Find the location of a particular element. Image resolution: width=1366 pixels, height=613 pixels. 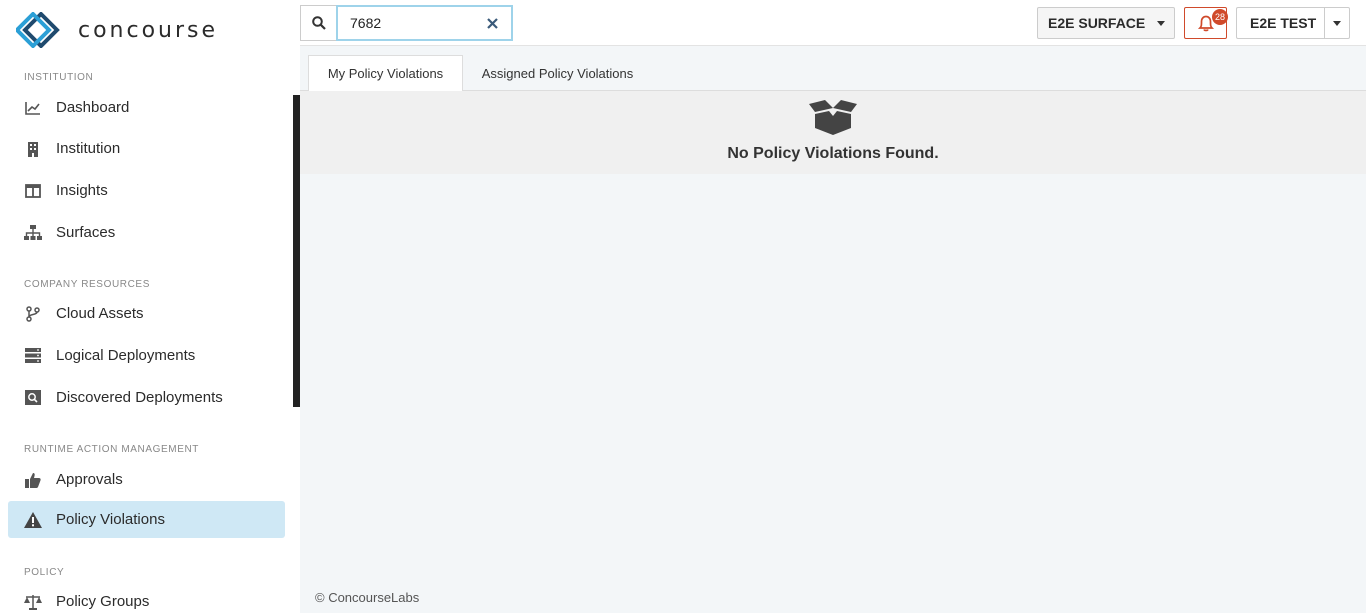

sidebar-item-label: Institution is located at coordinates (88, 148).